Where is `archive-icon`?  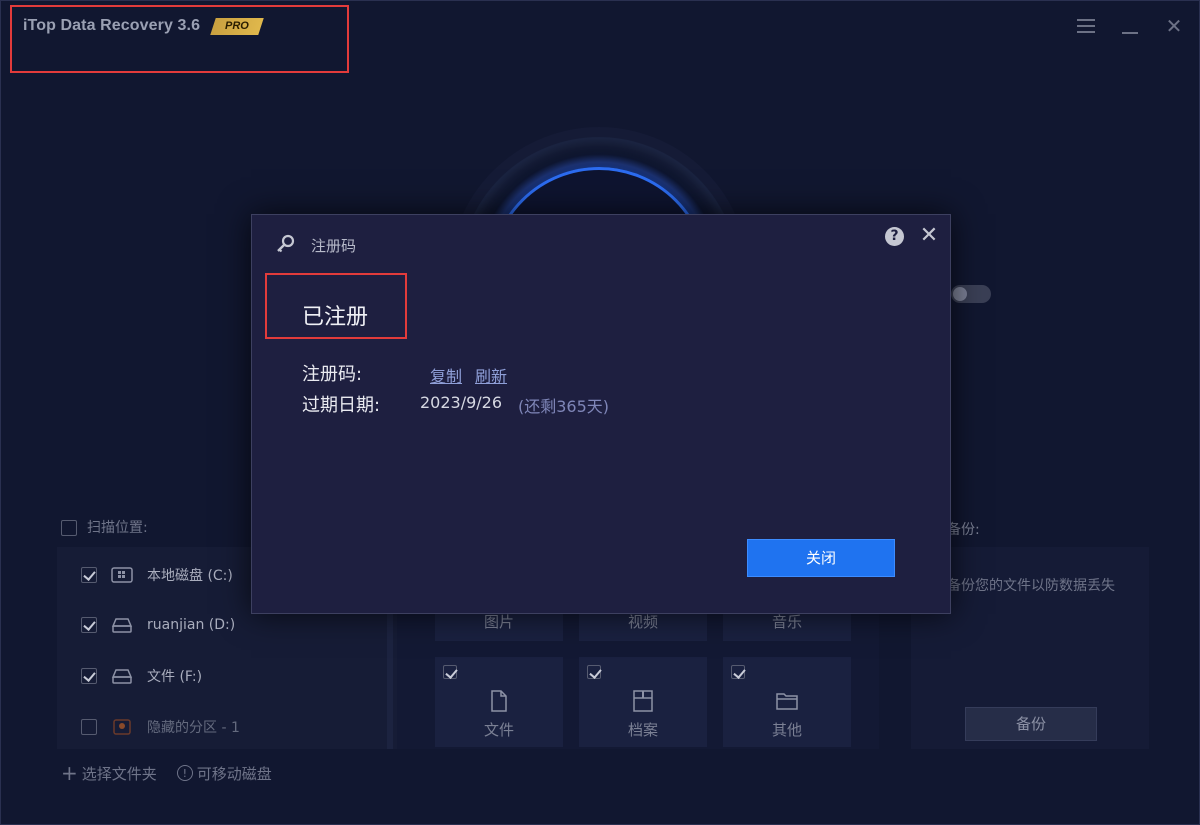
archive-icon is located at coordinates (643, 701).